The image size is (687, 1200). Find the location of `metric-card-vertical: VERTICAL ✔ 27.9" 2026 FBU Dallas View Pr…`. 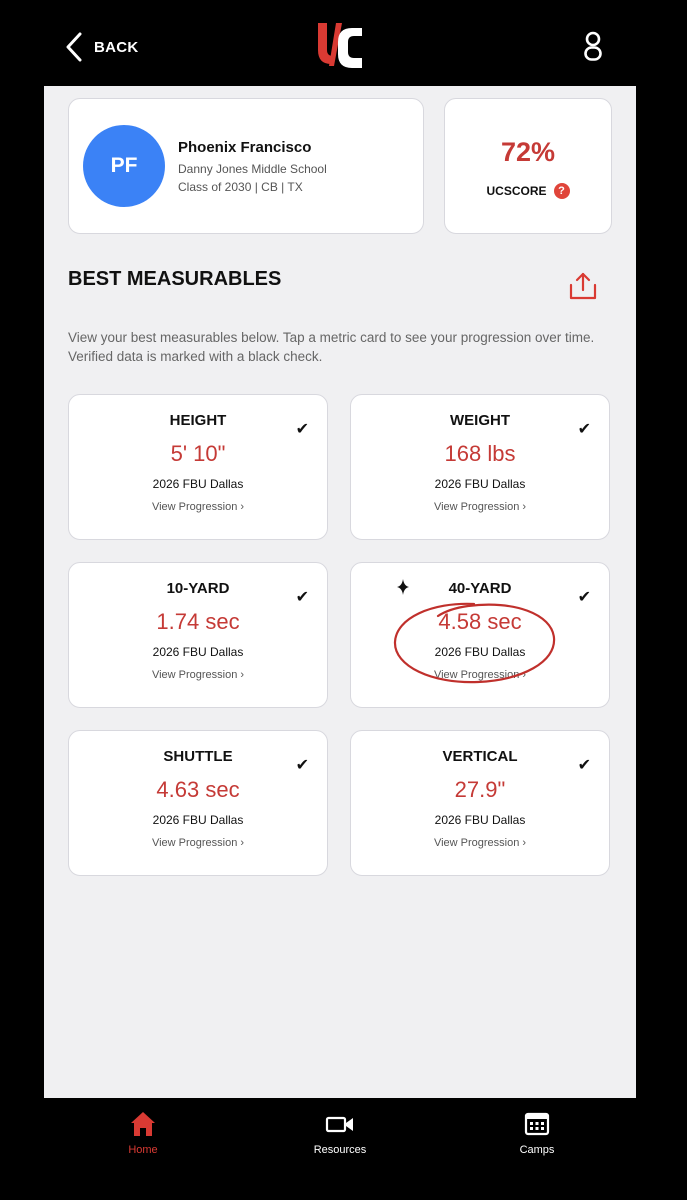

metric-card-vertical: VERTICAL ✔ 27.9" 2026 FBU Dallas View Pr… is located at coordinates (480, 803).